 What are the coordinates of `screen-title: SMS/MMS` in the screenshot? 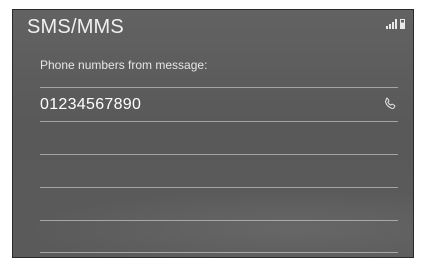 It's located at (75, 27).